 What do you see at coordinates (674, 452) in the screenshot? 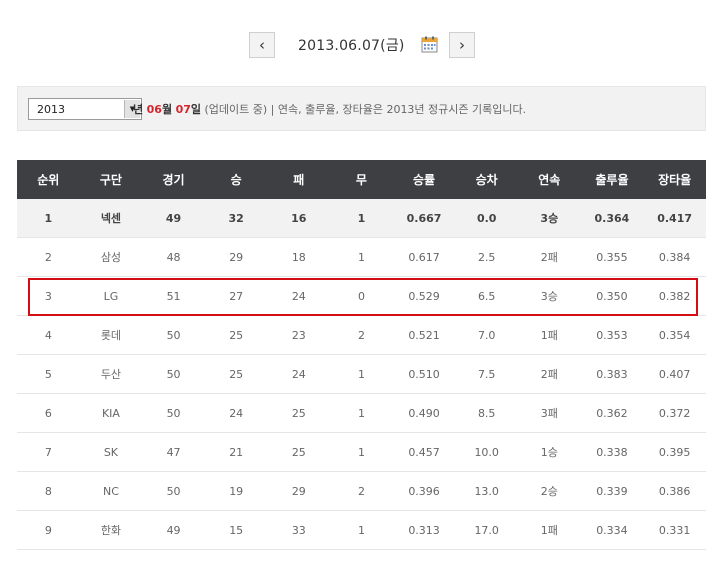
I see `cell-slg: 0.395` at bounding box center [674, 452].